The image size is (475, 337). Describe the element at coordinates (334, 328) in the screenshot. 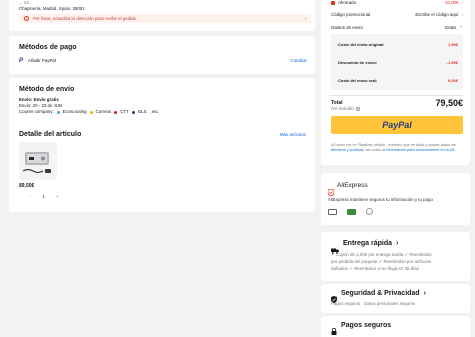

I see `lock-icon` at that location.